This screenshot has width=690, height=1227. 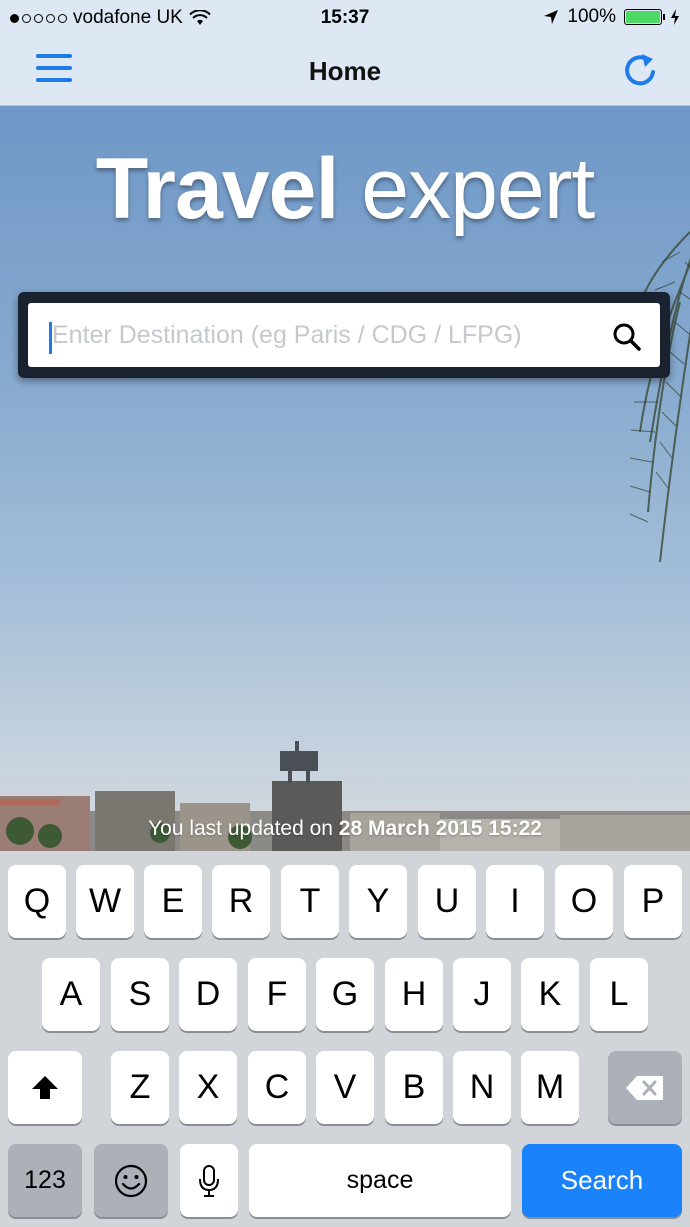 What do you see at coordinates (345, 994) in the screenshot?
I see `key-g: G` at bounding box center [345, 994].